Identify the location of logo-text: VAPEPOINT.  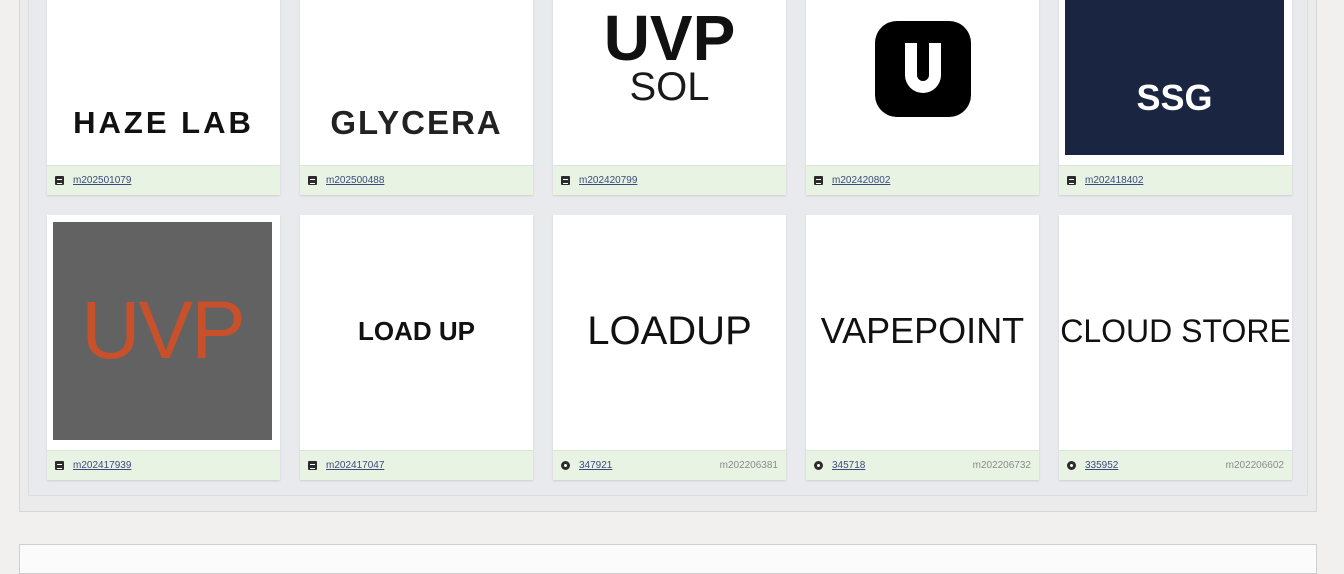
(922, 330).